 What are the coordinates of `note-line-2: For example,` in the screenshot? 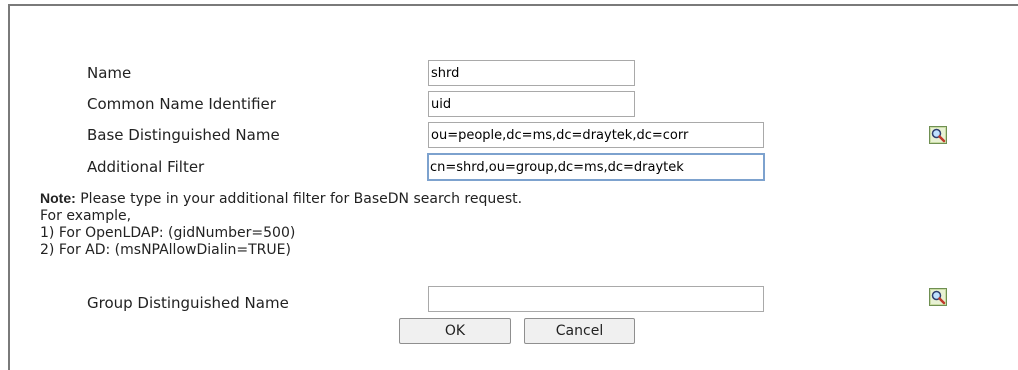 It's located at (86, 216).